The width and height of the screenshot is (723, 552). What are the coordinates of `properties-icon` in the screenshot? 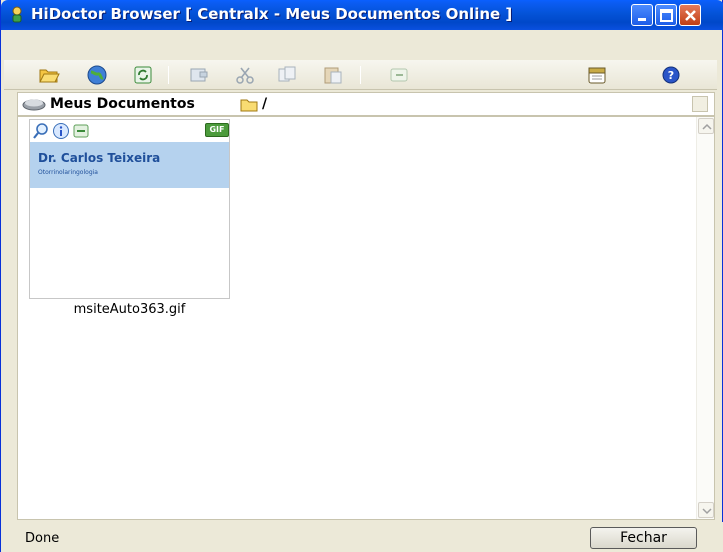 It's located at (199, 75).